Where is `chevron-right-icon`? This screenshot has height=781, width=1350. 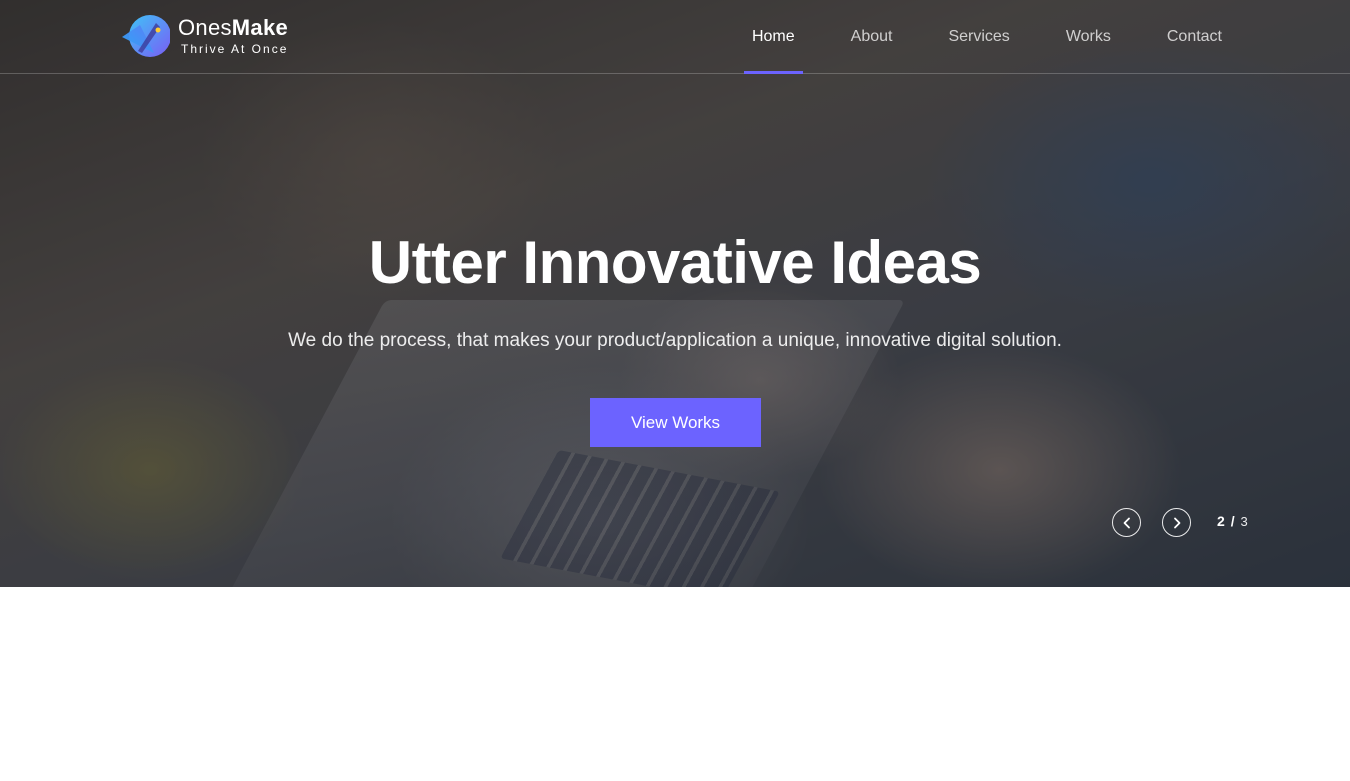
chevron-right-icon is located at coordinates (1176, 522).